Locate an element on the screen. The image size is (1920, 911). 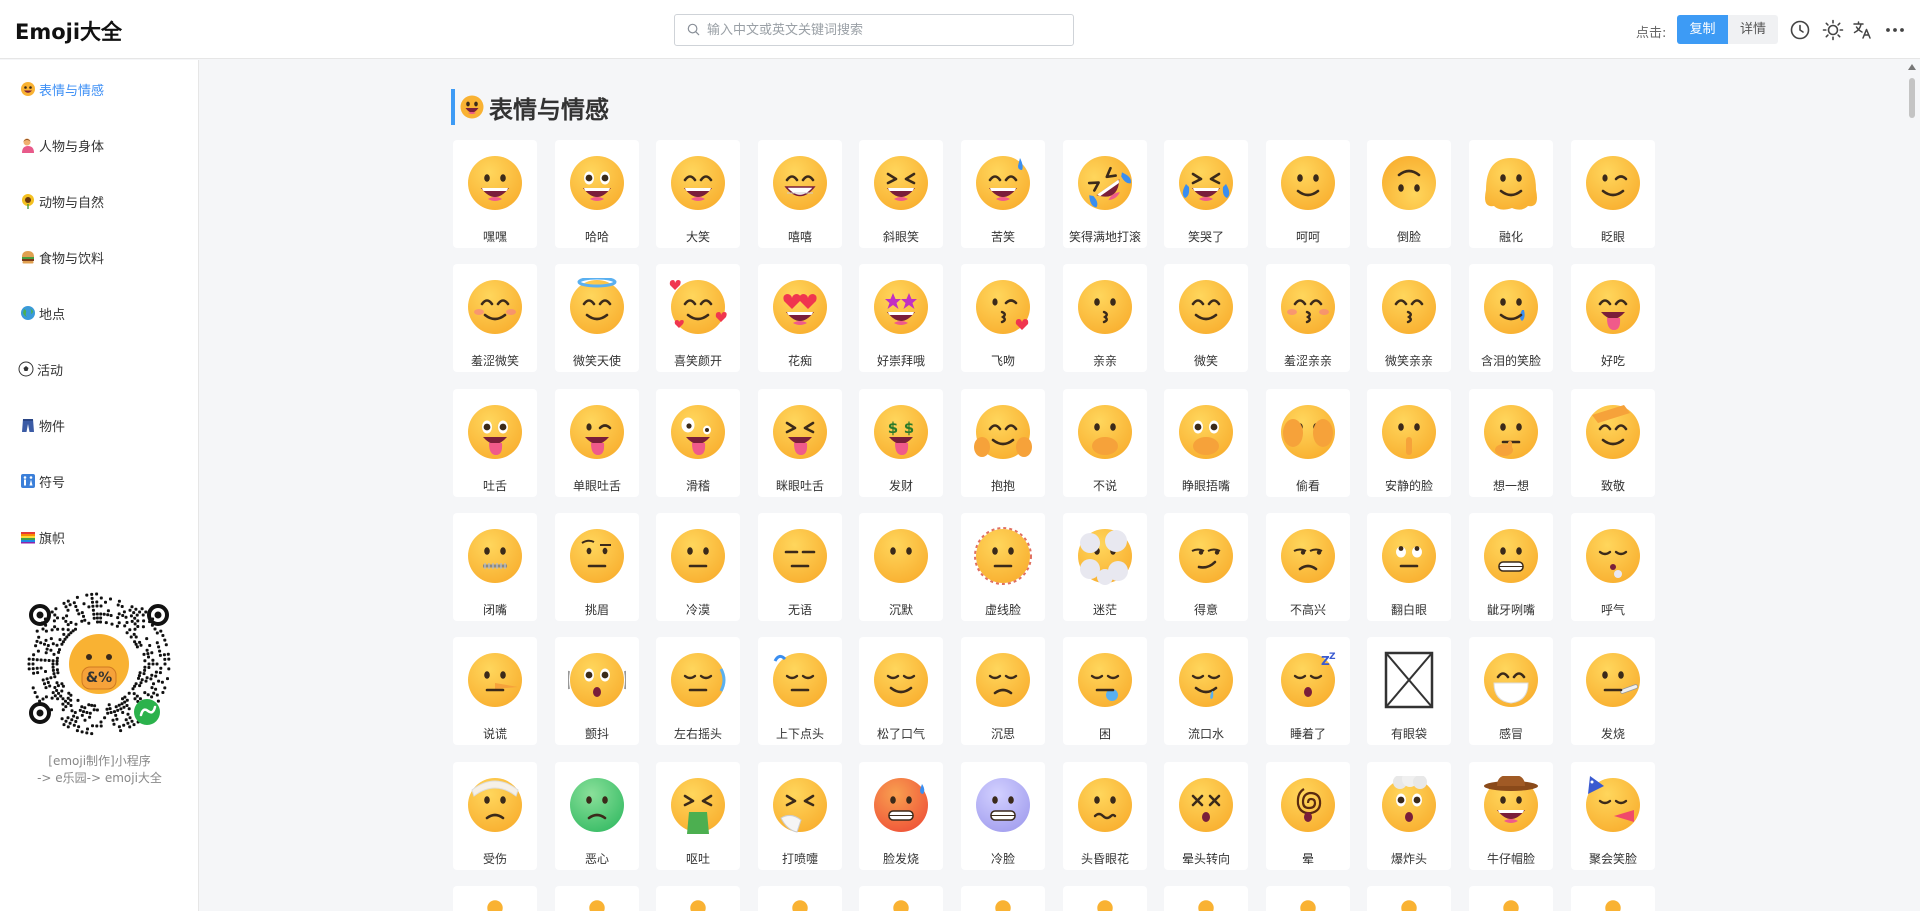
emoji-card: 致敬 is located at coordinates (1613, 443).